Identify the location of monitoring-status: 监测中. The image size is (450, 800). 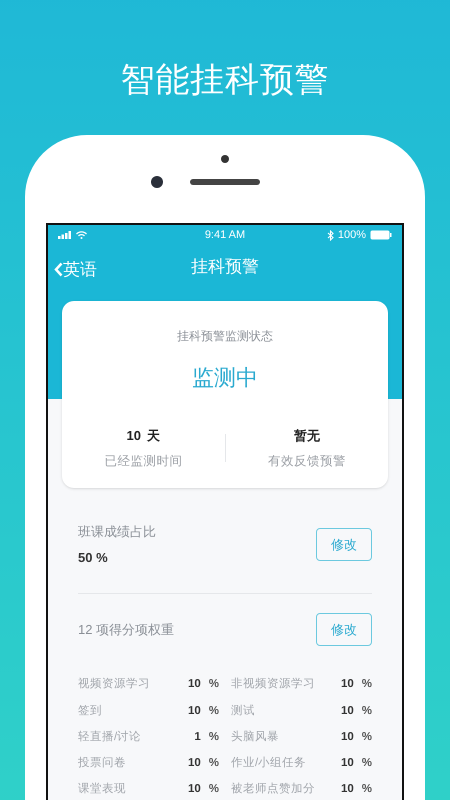
(225, 378).